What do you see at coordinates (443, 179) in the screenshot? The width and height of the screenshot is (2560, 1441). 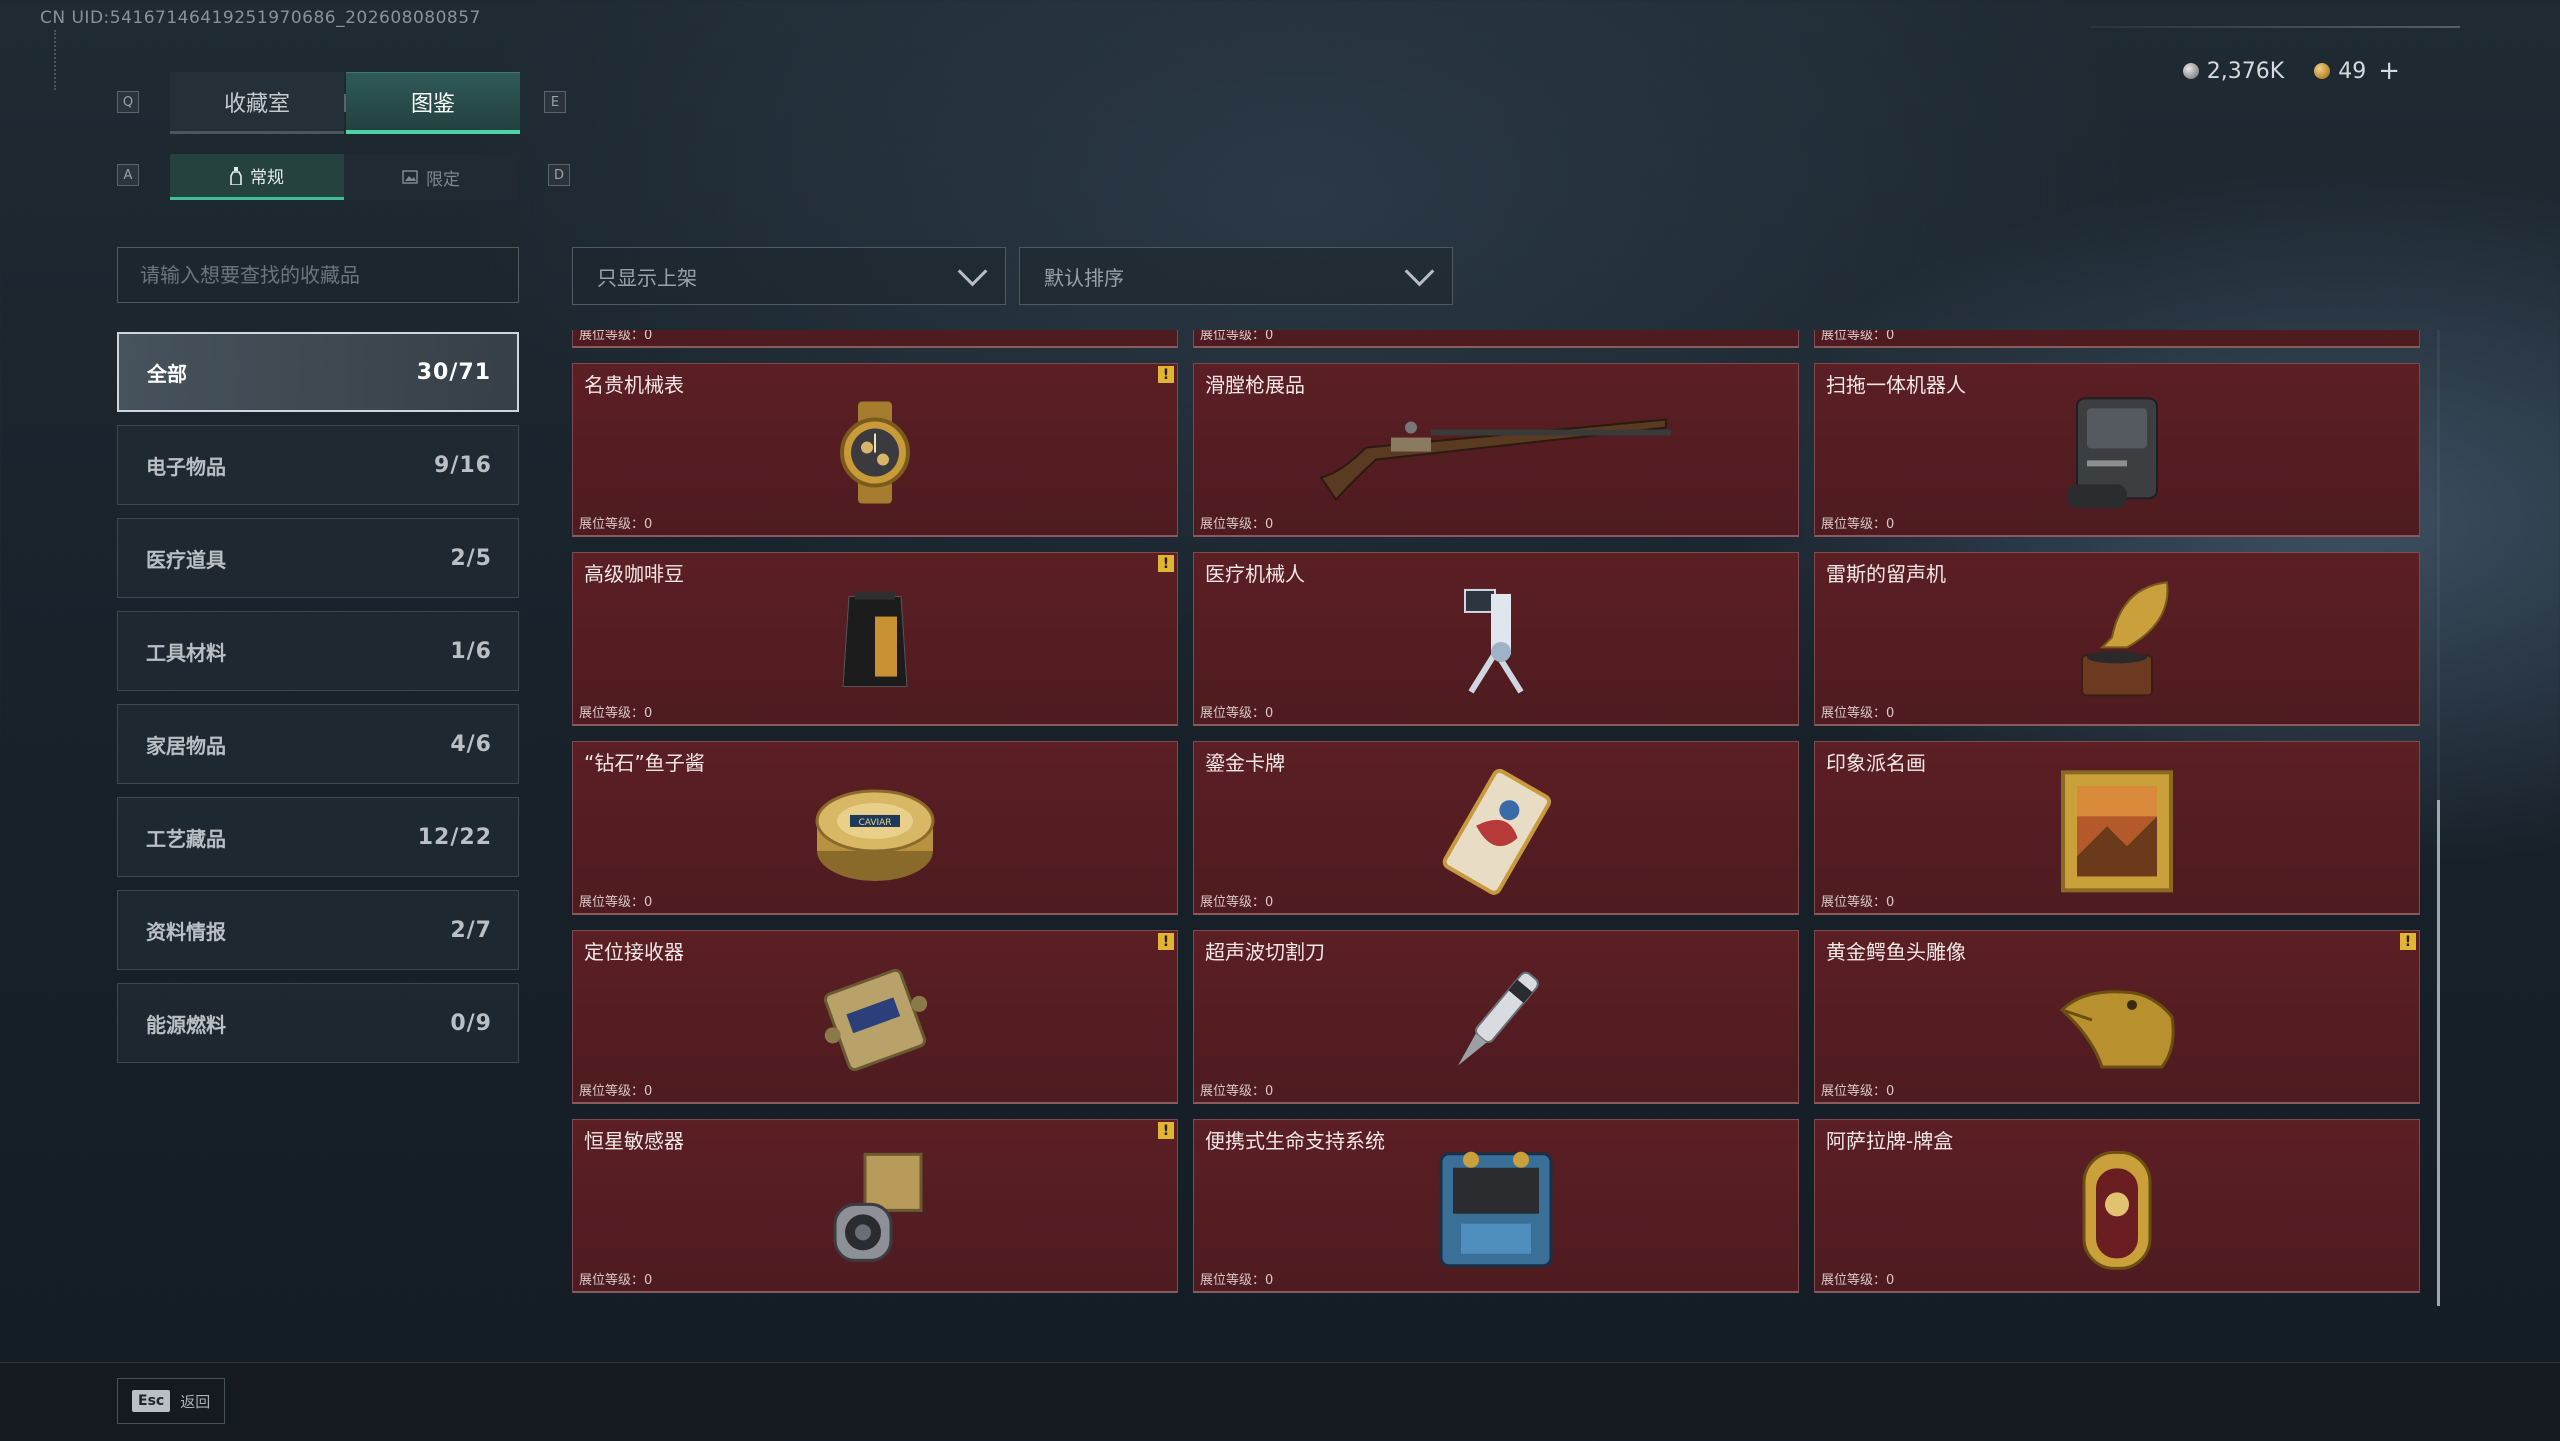 I see `subtab-label: 限定` at bounding box center [443, 179].